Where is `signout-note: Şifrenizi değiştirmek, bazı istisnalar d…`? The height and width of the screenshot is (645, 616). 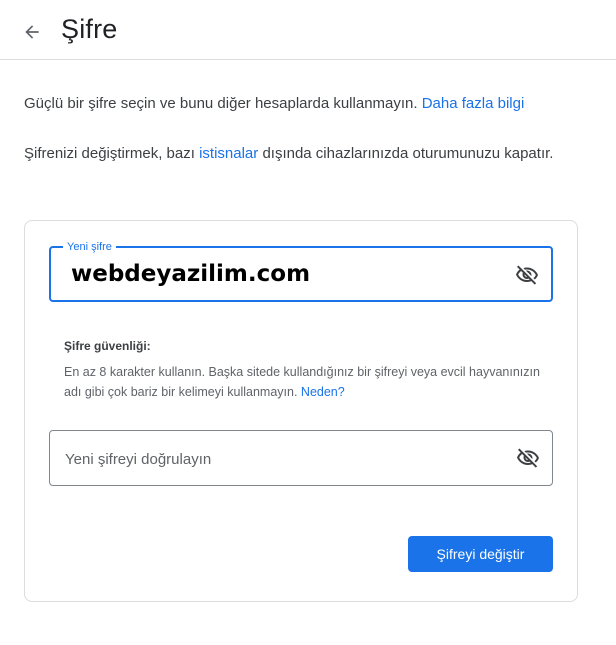
signout-note: Şifrenizi değiştirmek, bazı istisnalar d… is located at coordinates (304, 154).